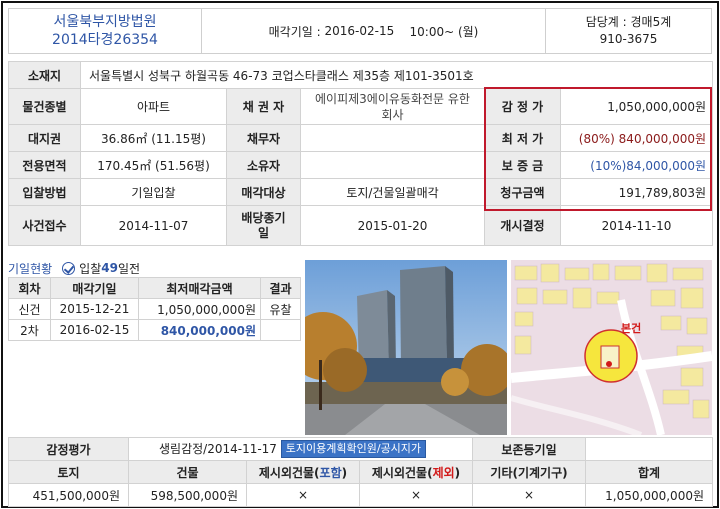 Image resolution: width=720 pixels, height=509 pixels. I want to click on appraisal-agency-cell: 생림감정/2014-11-17 토지이용계획확인원/공시지가, so click(300, 449).